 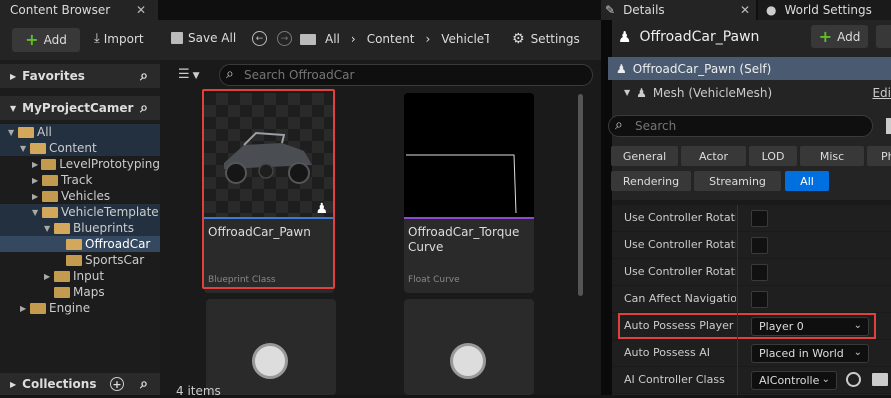 I want to click on details-search-box: ⌕, so click(x=740, y=126).